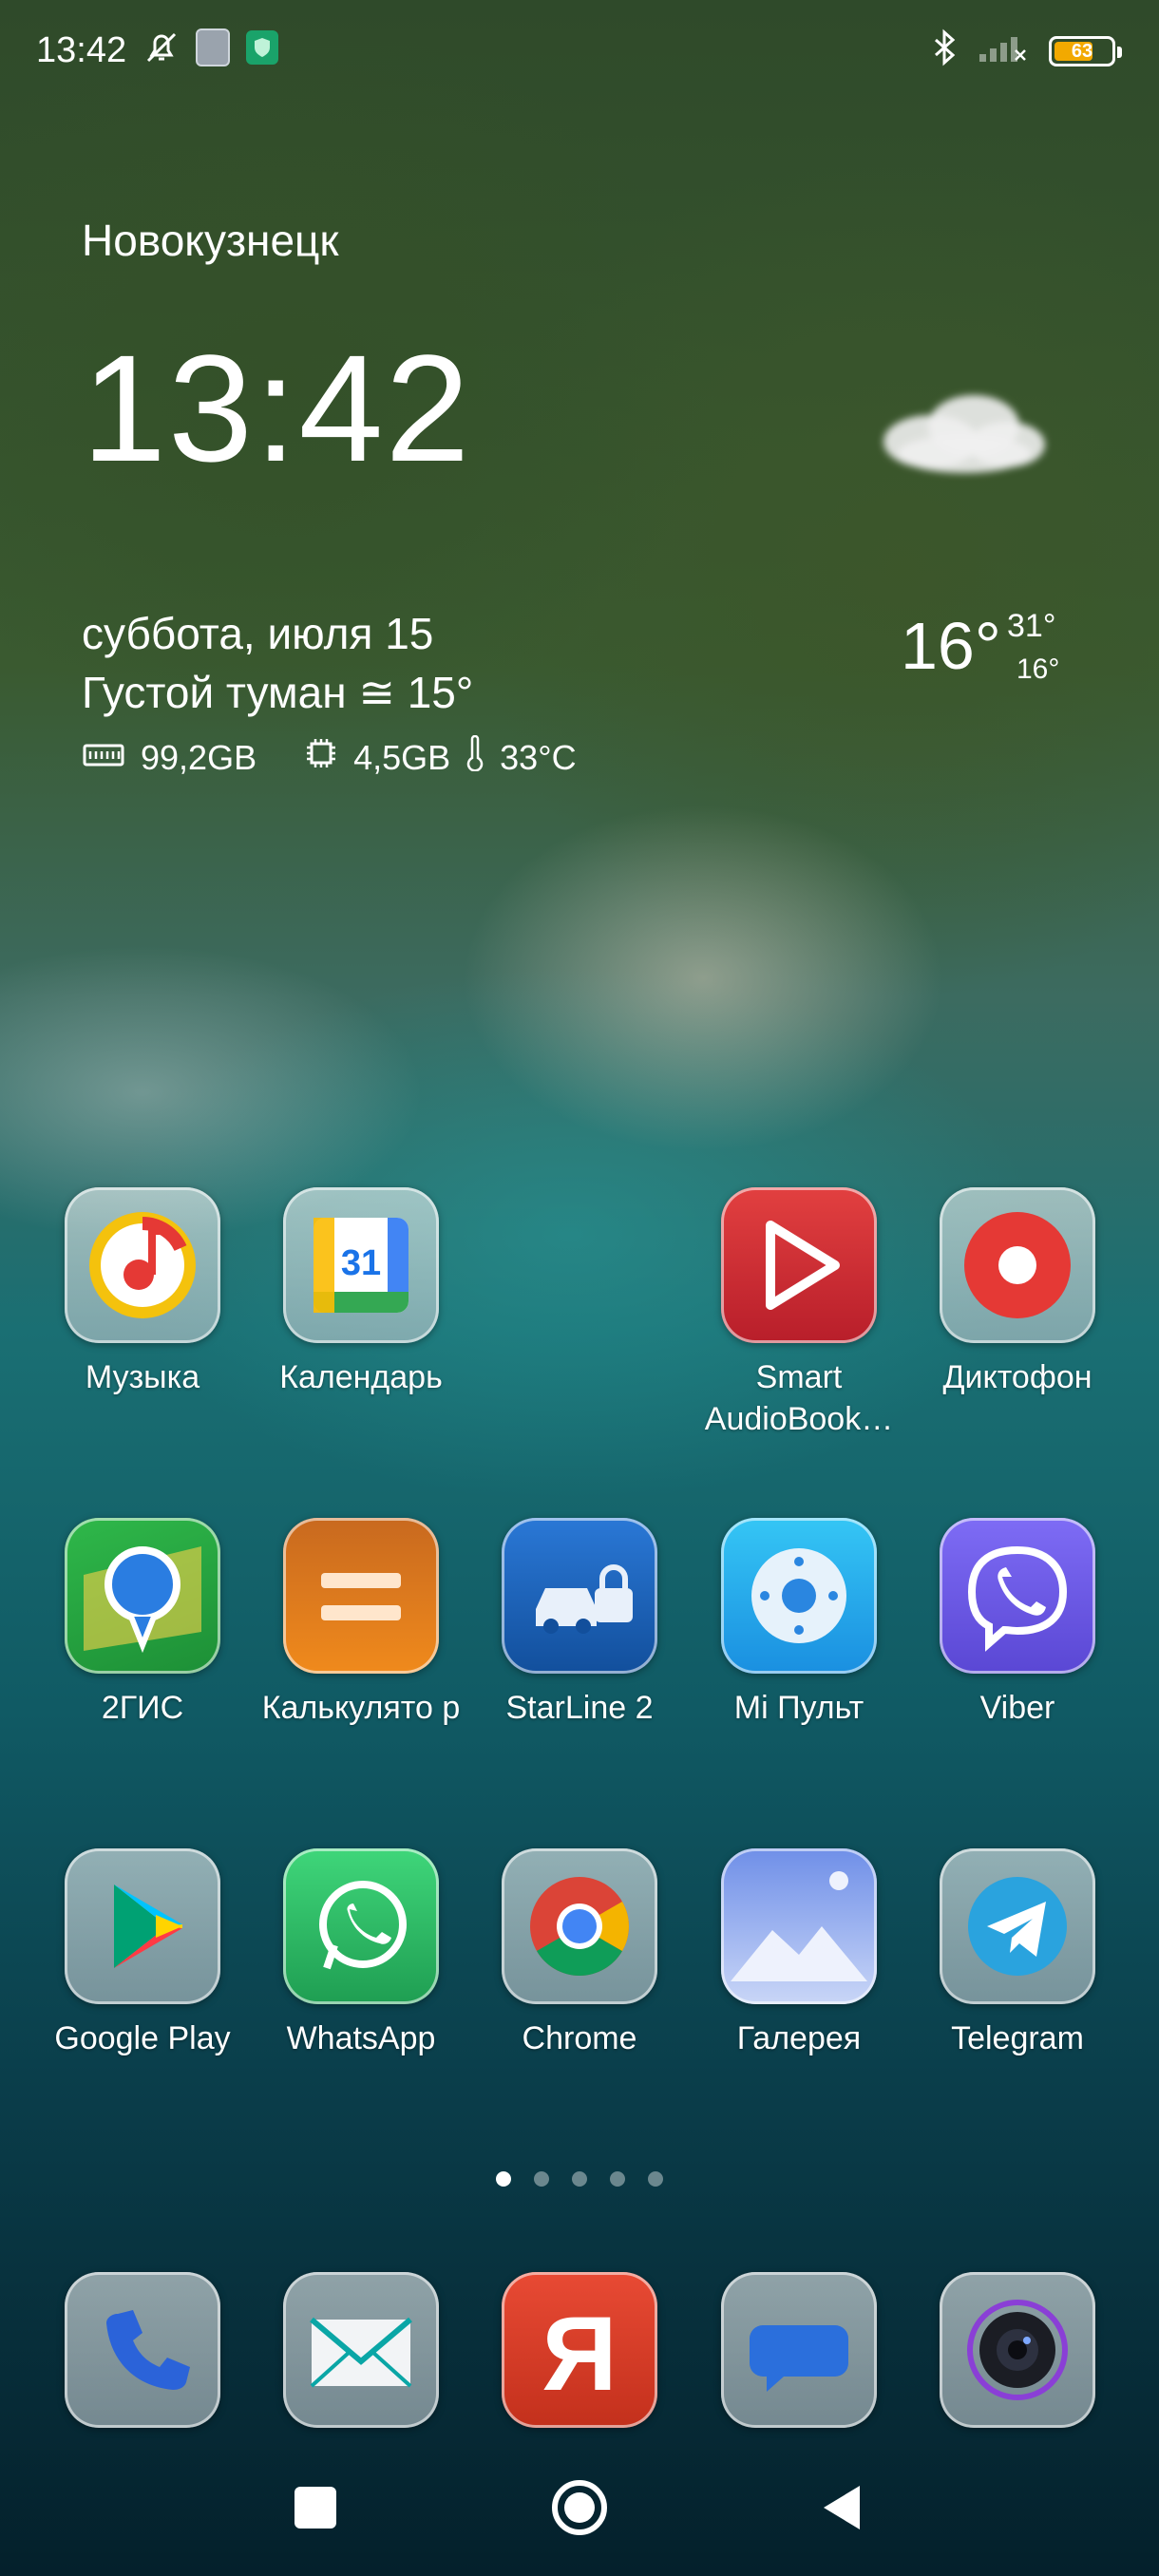 The image size is (1159, 2576). I want to click on weather-condition-text: Густой туман, so click(214, 692).